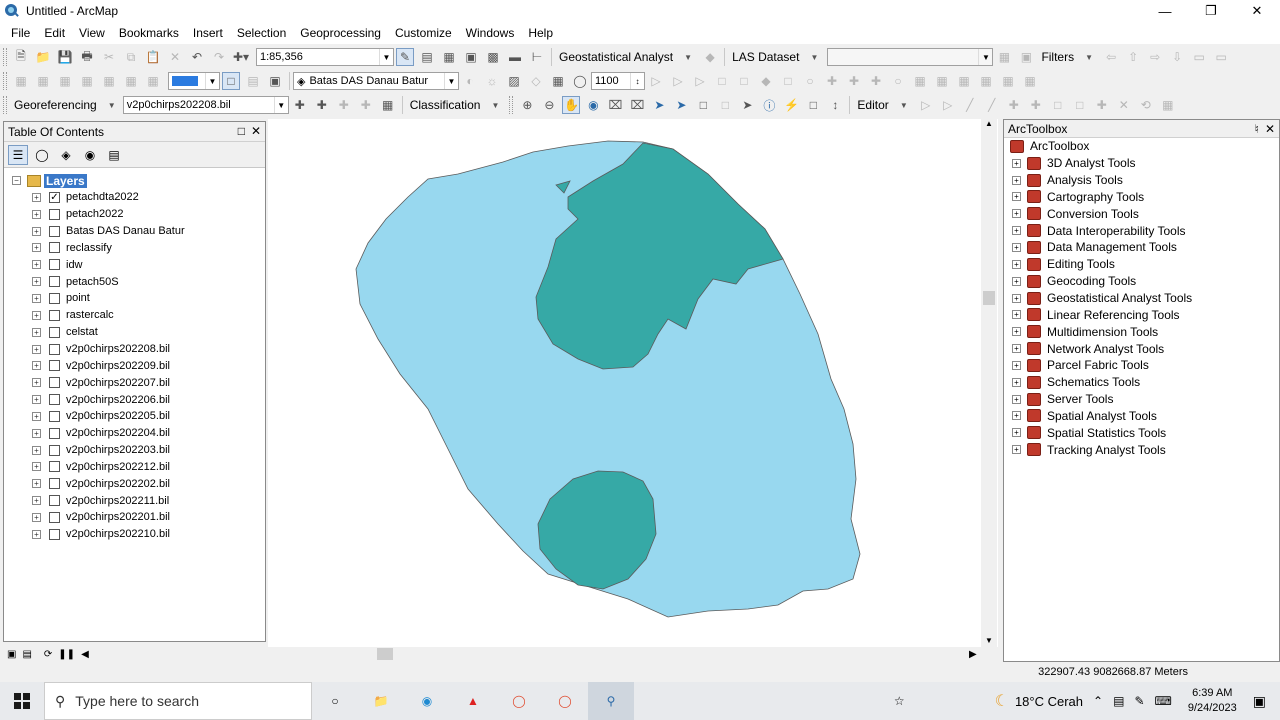 This screenshot has width=1280, height=720. What do you see at coordinates (48, 654) in the screenshot?
I see `refresh-icon: ⟳` at bounding box center [48, 654].